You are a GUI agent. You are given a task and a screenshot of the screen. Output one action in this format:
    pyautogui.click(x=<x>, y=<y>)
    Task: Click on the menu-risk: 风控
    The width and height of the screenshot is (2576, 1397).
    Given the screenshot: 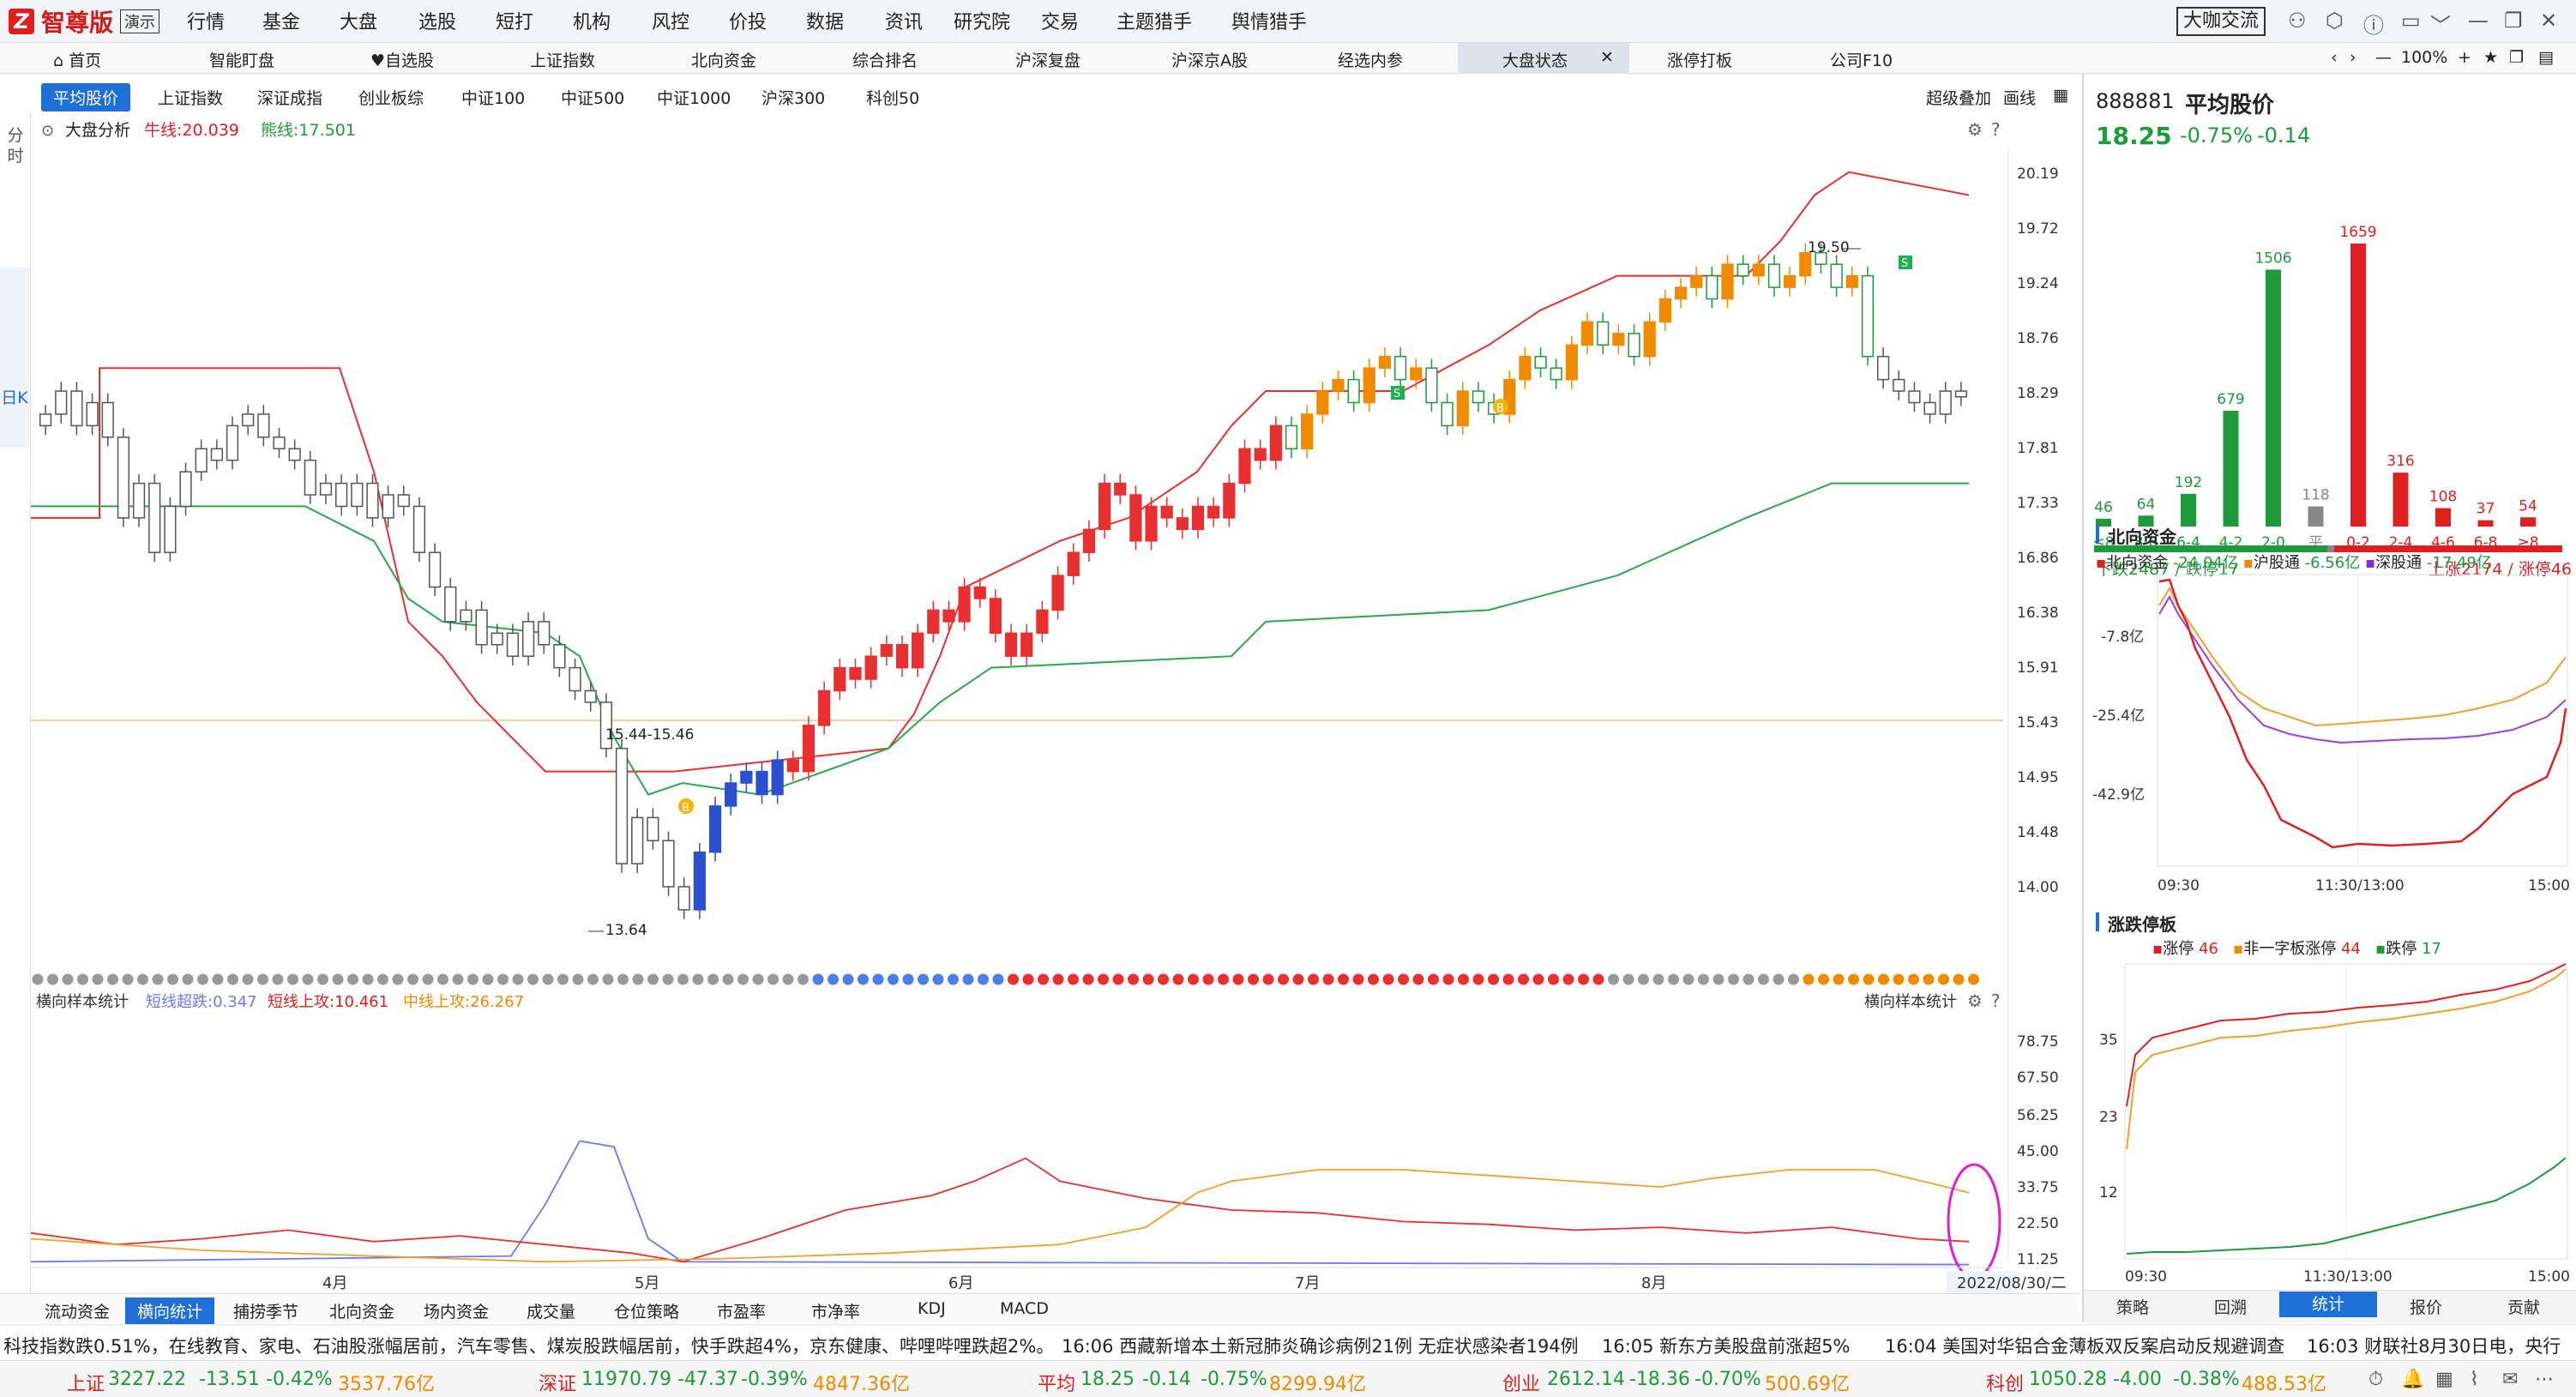 What is the action you would take?
    pyautogui.click(x=670, y=21)
    